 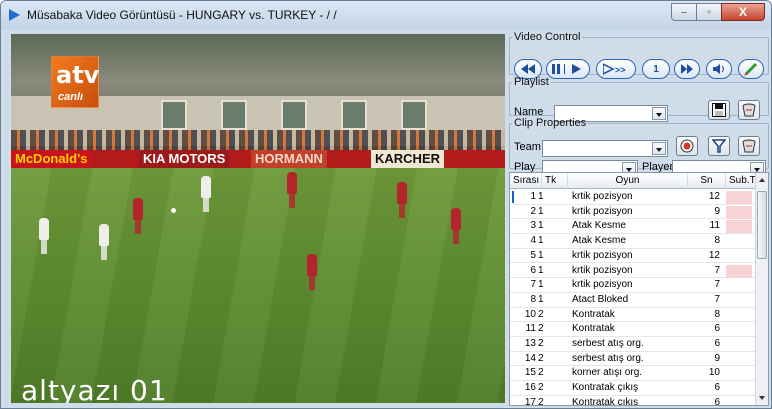 What do you see at coordinates (761, 289) in the screenshot?
I see `table-scrollbar` at bounding box center [761, 289].